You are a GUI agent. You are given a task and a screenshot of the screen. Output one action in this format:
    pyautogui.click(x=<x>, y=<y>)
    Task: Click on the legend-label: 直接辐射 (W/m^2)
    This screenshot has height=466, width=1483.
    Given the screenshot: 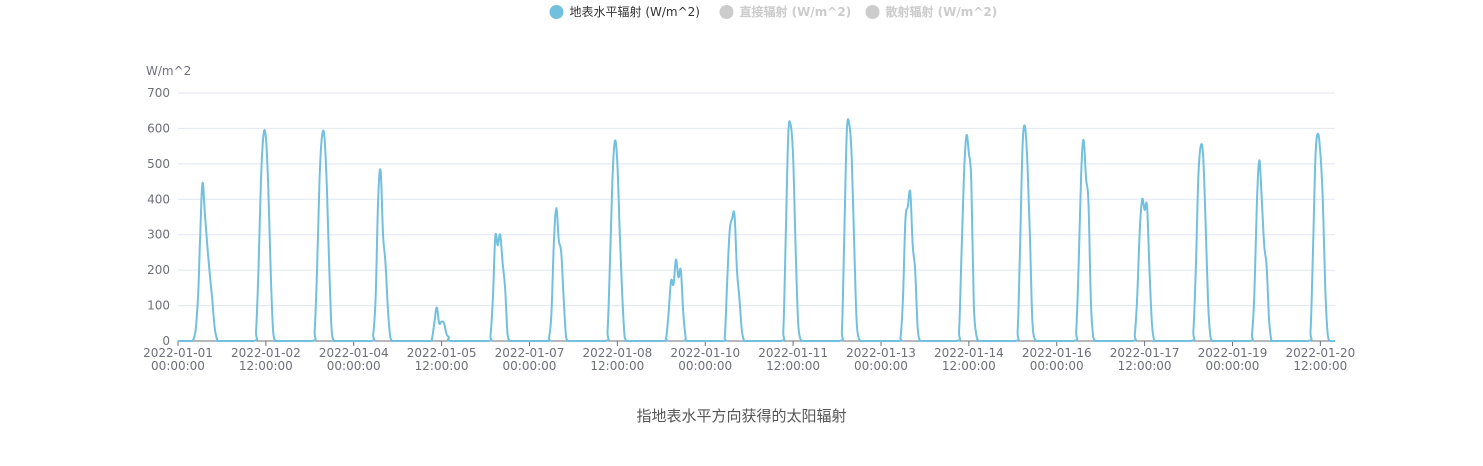 What is the action you would take?
    pyautogui.click(x=796, y=11)
    